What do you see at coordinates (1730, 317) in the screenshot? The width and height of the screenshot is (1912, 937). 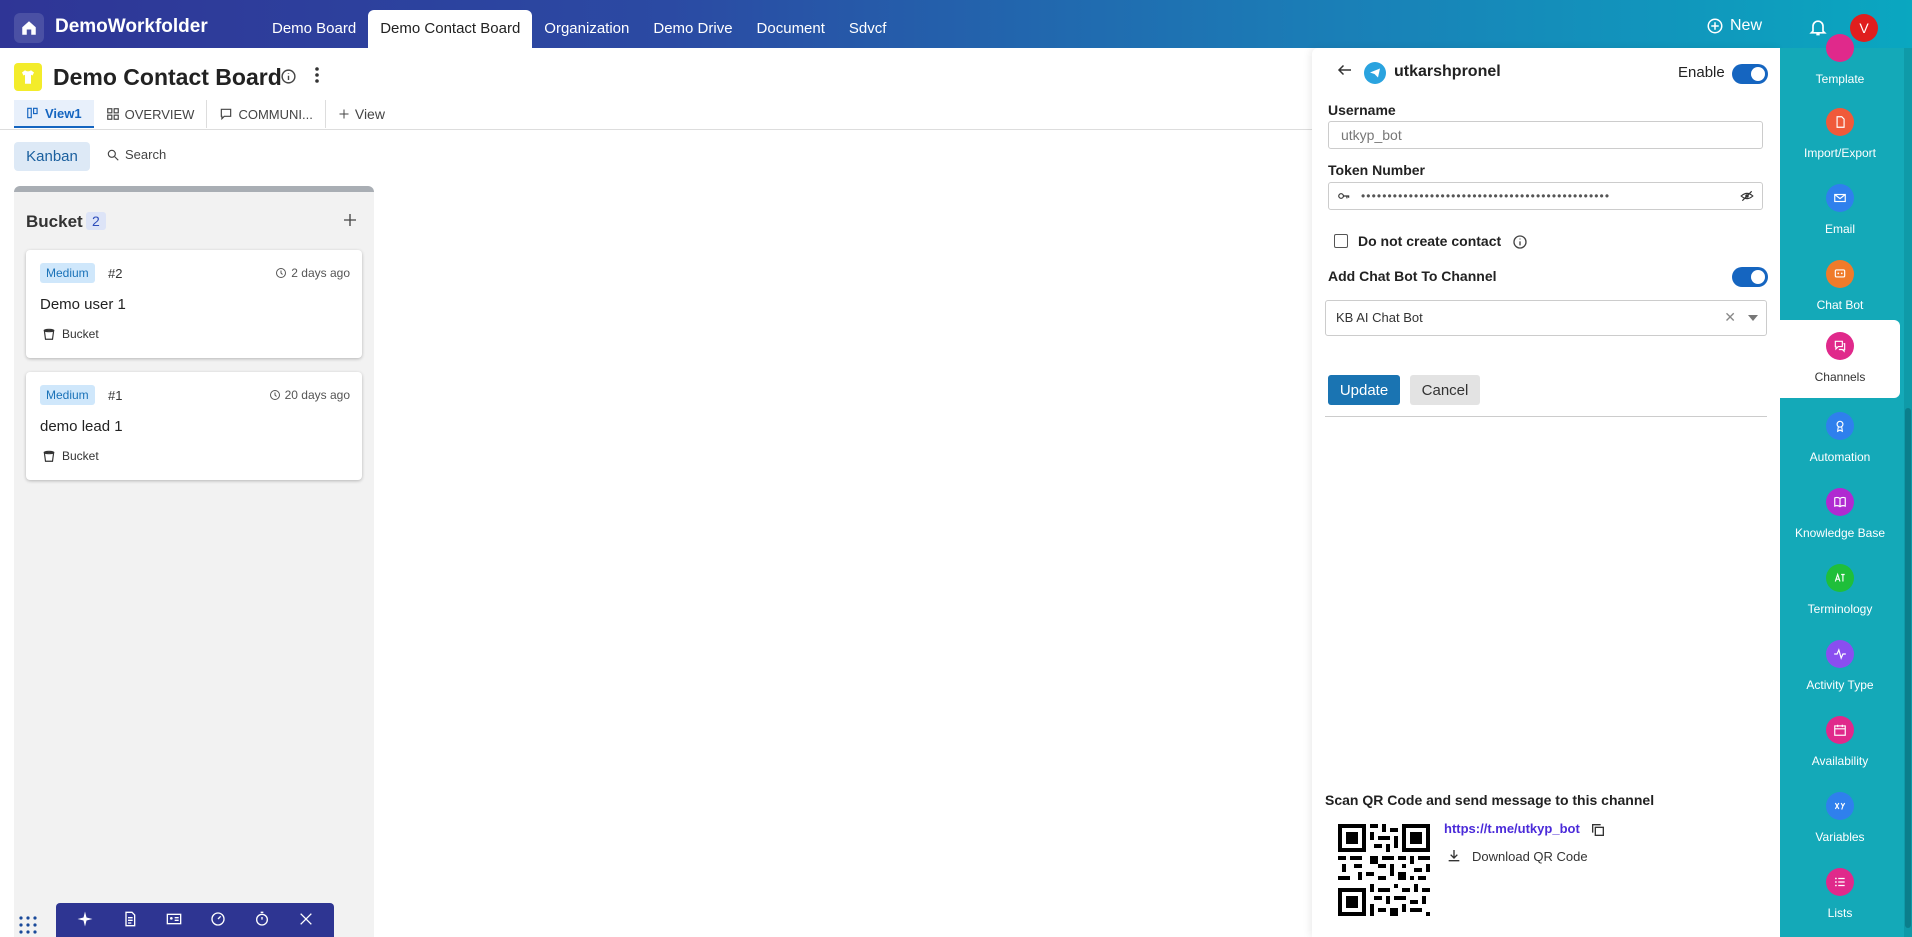 I see `clear-selection-icon: ✕` at bounding box center [1730, 317].